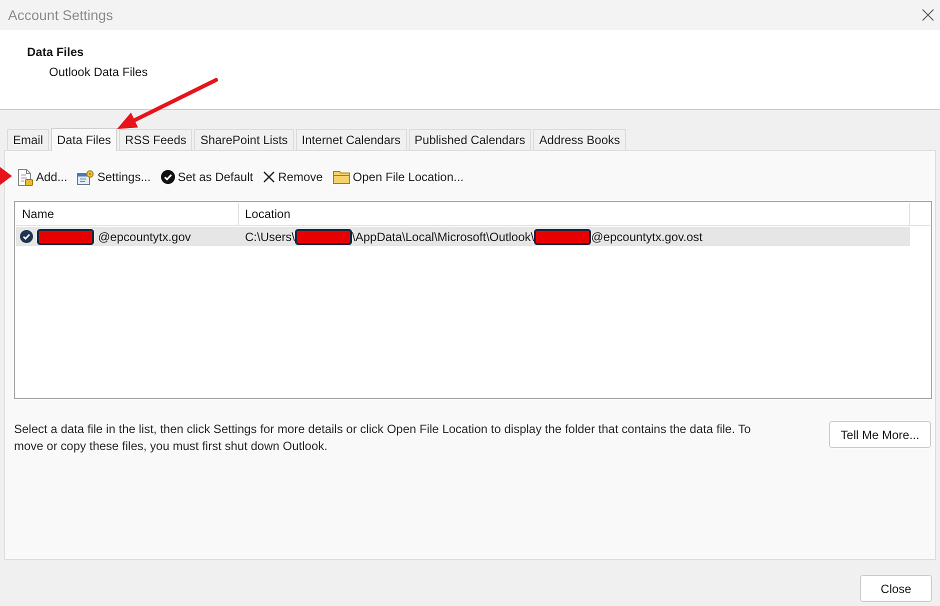  I want to click on tab: Published Calendars, so click(470, 139).